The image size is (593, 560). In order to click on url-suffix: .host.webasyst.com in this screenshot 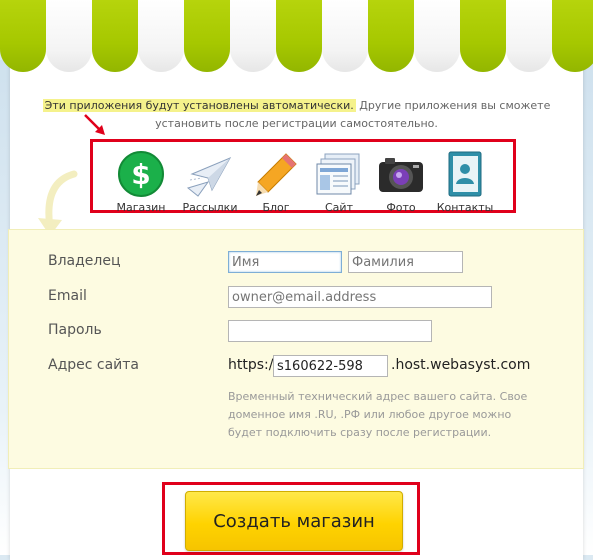, I will do `click(461, 365)`.